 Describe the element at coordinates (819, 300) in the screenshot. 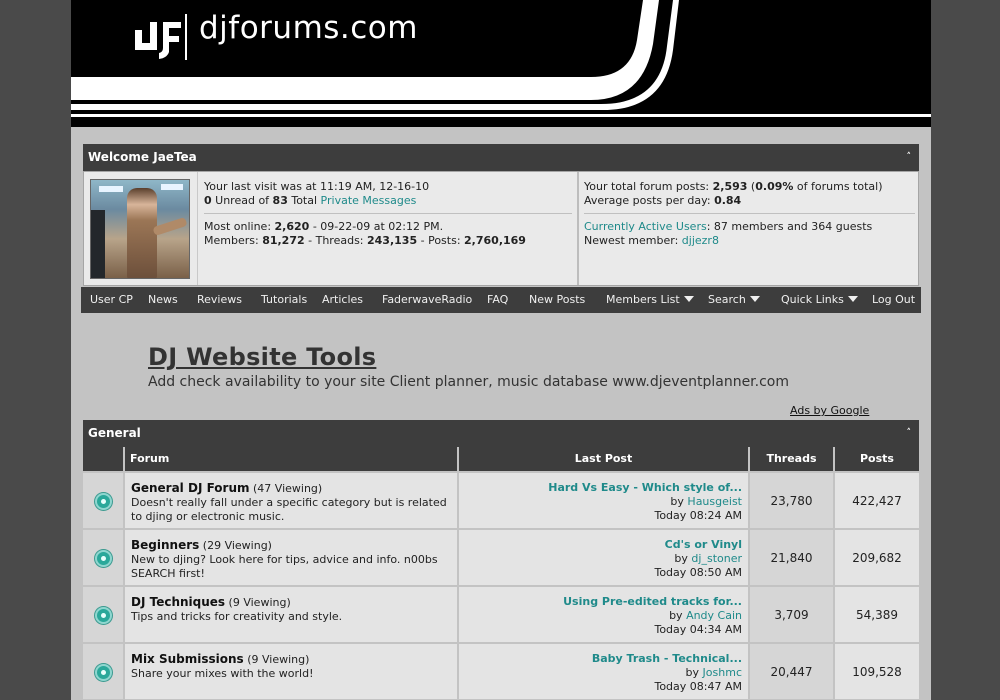

I see `nav-quick-links: Quick Links` at that location.